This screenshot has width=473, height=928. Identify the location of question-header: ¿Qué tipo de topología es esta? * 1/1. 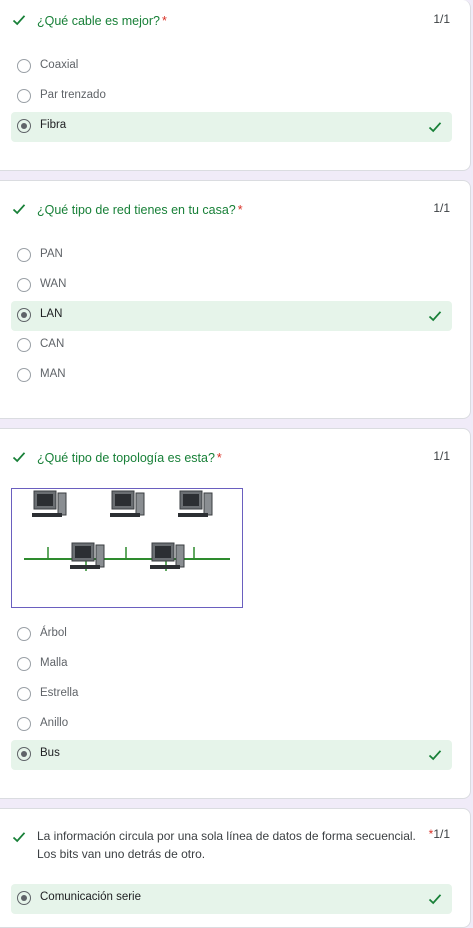
(235, 457).